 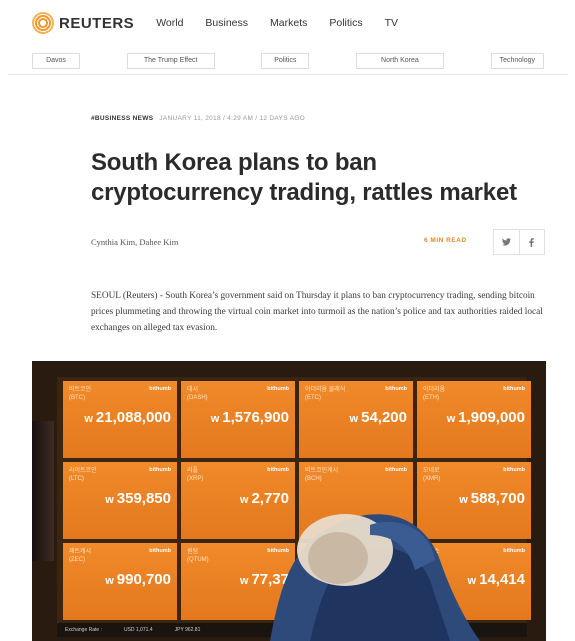 What do you see at coordinates (138, 630) in the screenshot?
I see `usd-rate: USD 1,071.4` at bounding box center [138, 630].